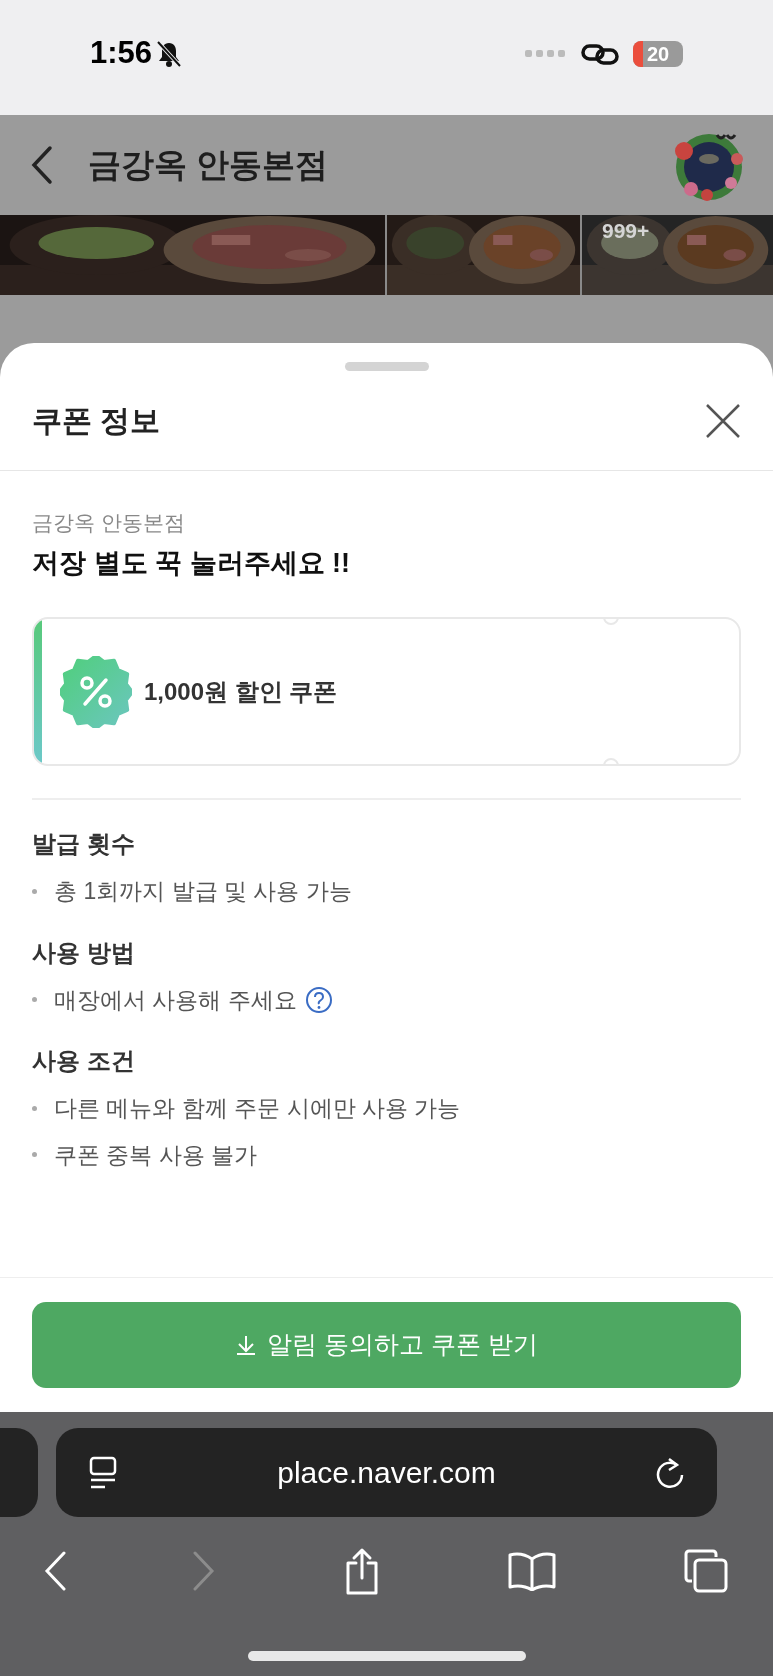  I want to click on muted-bell-icon, so click(169, 53).